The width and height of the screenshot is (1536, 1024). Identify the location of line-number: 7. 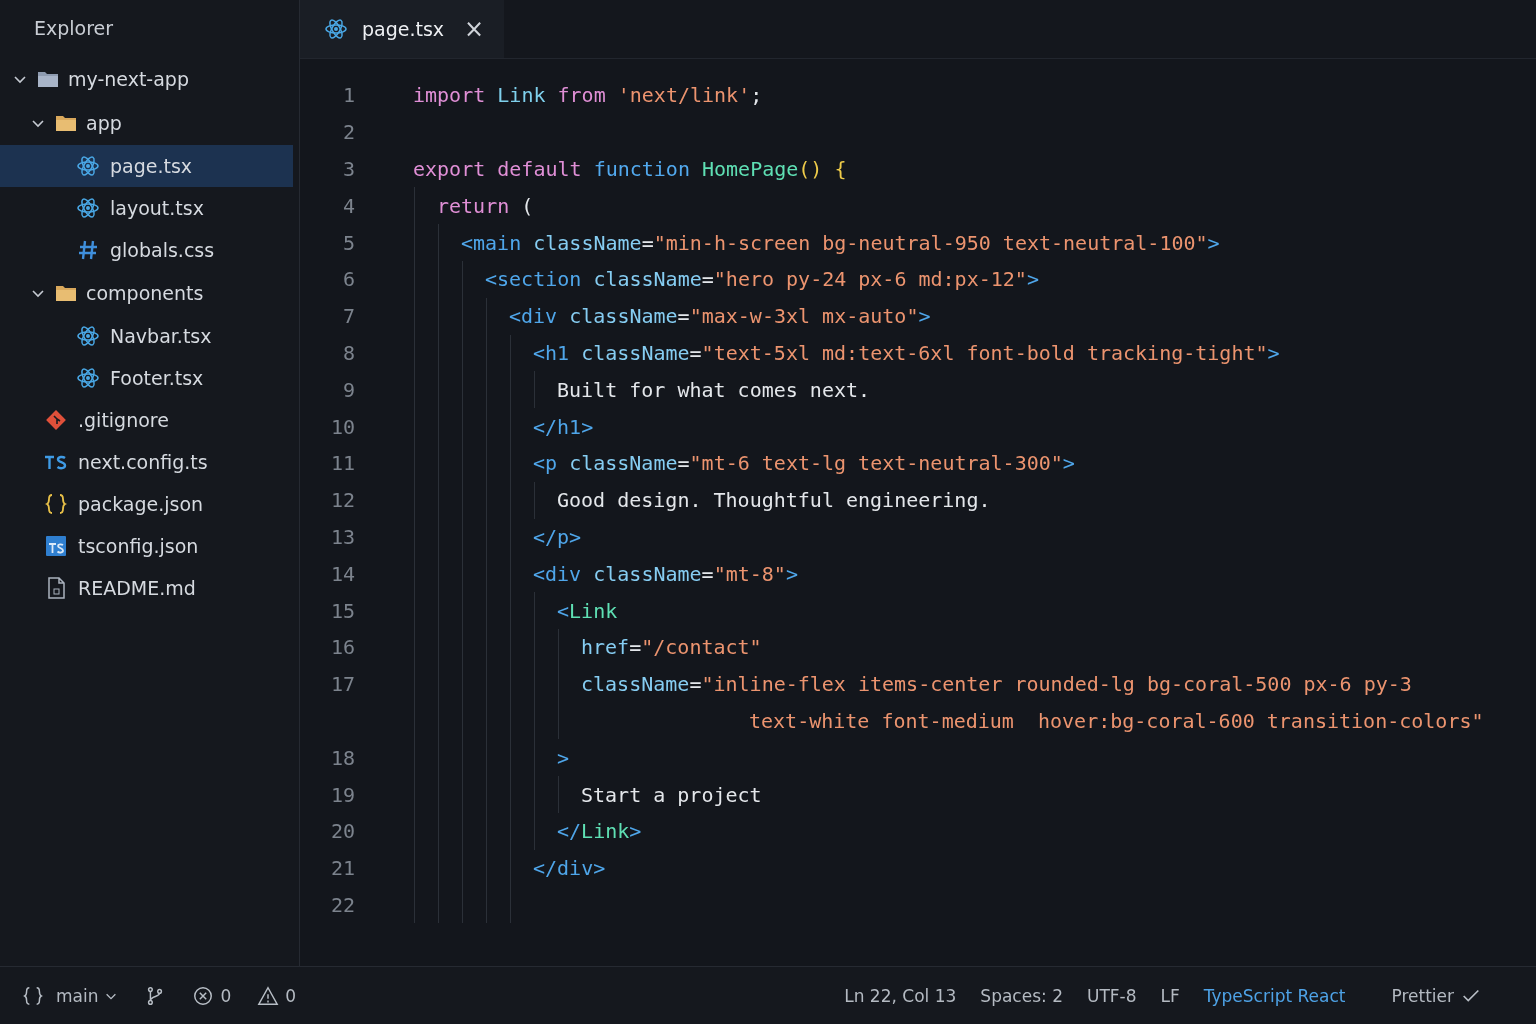
(348, 316).